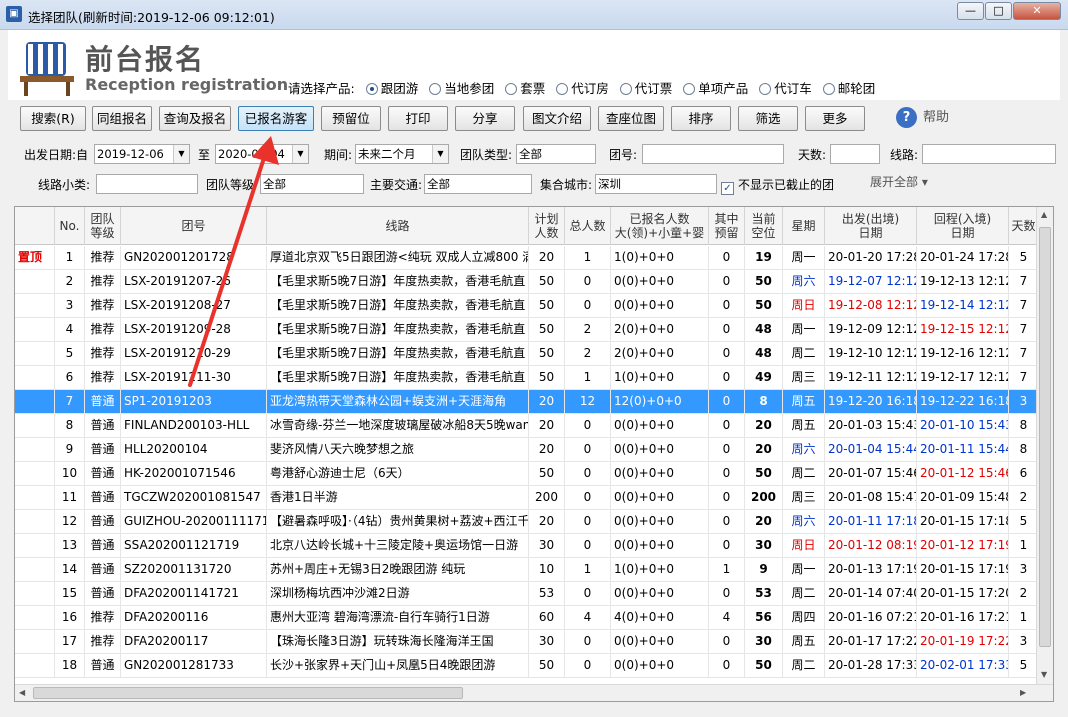  Describe the element at coordinates (588, 226) in the screenshot. I see `column-header: 总人数` at that location.